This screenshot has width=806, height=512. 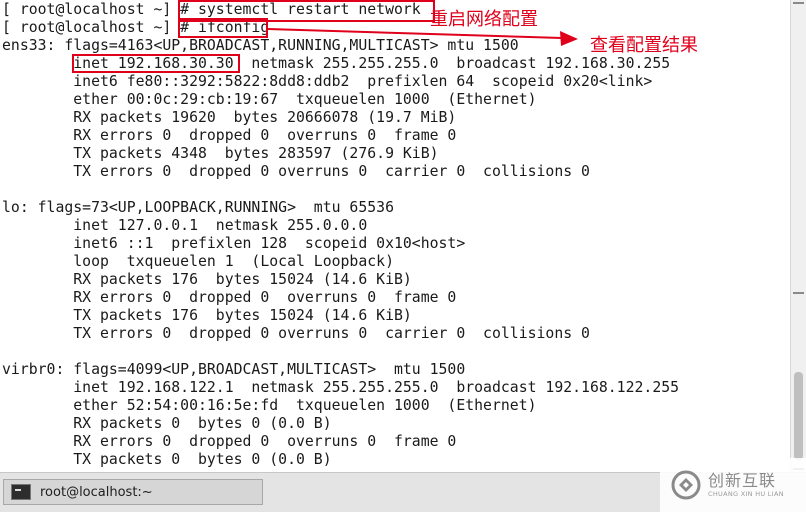 I want to click on scrollbar-thumb, so click(x=798, y=416).